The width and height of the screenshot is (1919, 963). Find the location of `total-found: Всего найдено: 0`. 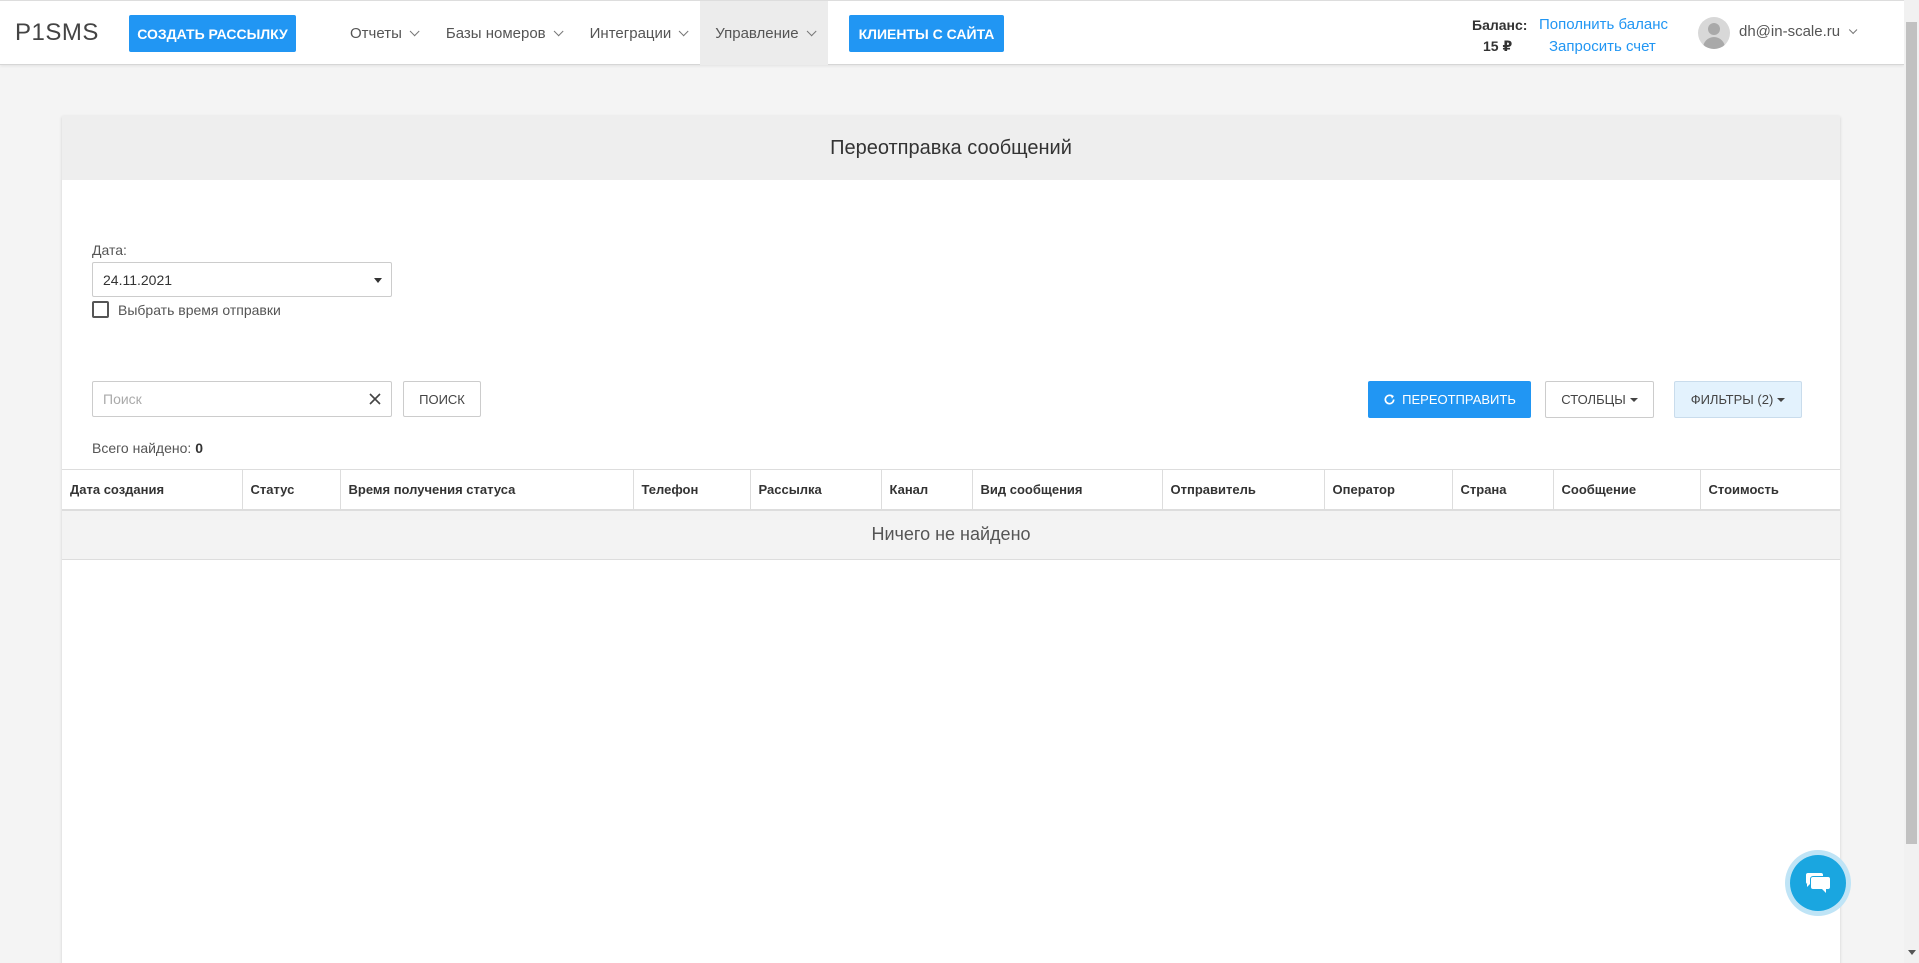

total-found: Всего найдено: 0 is located at coordinates (147, 448).